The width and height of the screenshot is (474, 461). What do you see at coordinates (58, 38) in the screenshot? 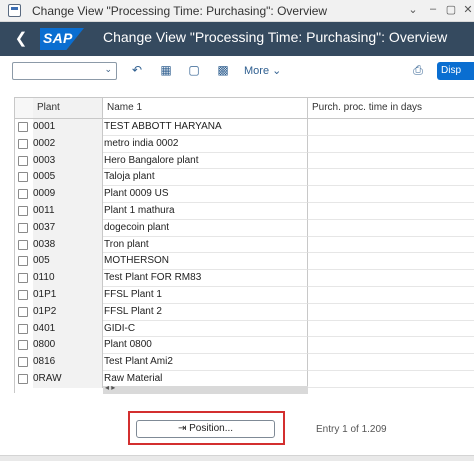
I see `sap-logo-text: SAP` at bounding box center [58, 38].